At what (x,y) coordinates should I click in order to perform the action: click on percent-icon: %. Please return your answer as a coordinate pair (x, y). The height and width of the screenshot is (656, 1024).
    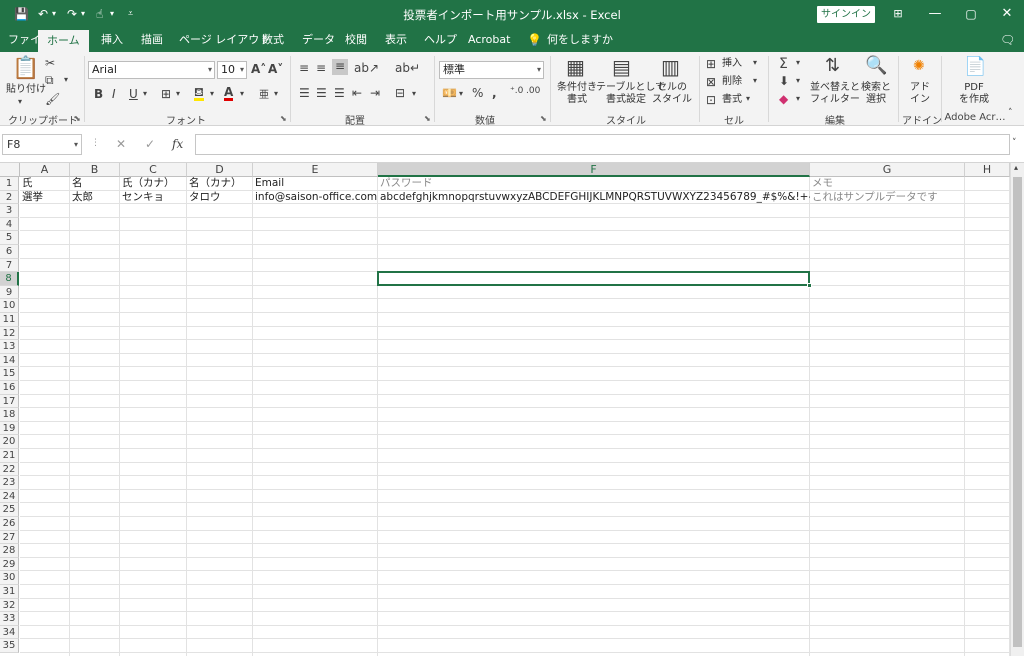
    Looking at the image, I should click on (477, 93).